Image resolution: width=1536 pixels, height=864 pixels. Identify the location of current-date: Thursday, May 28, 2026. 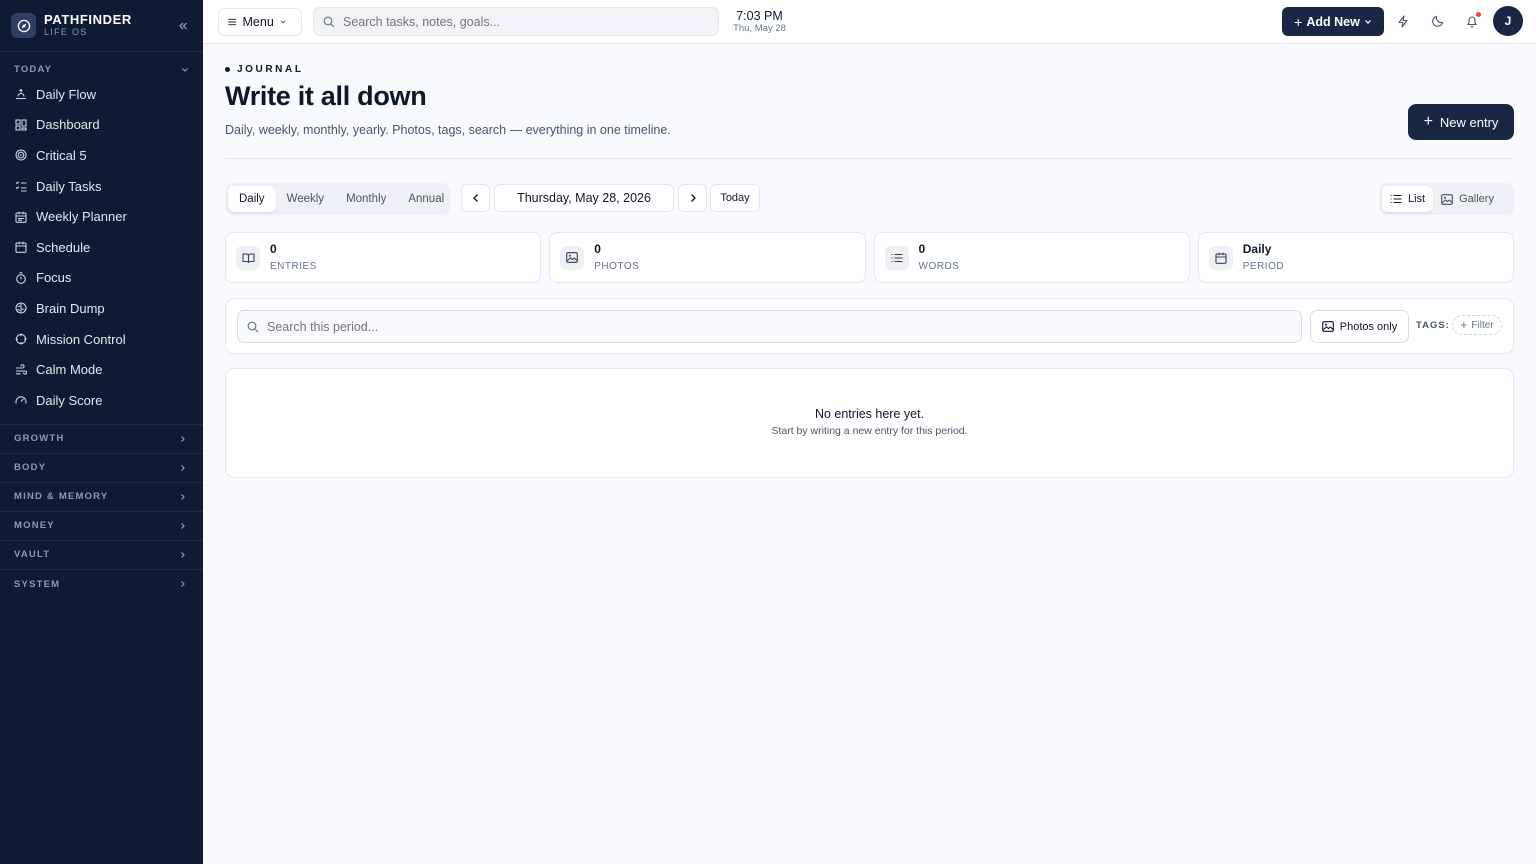
(584, 198).